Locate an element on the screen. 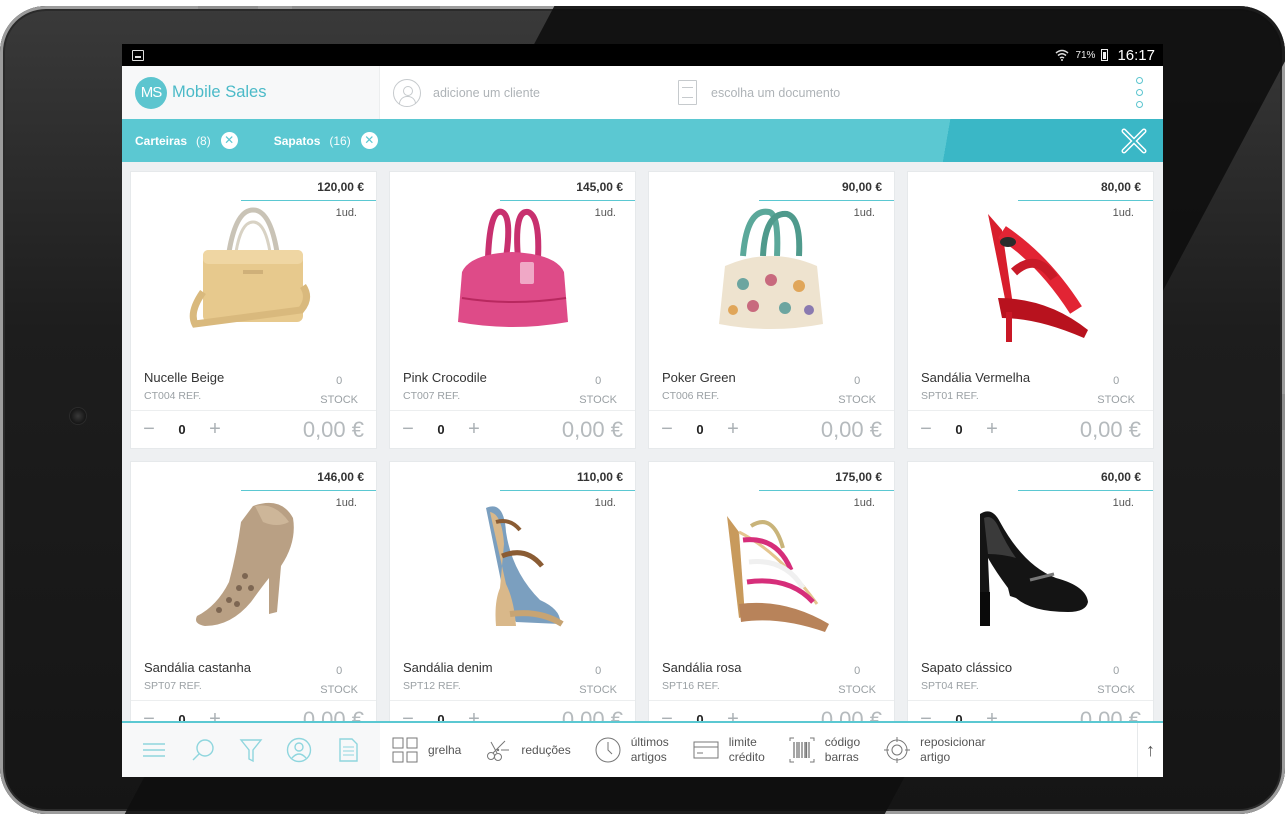 This screenshot has height=818, width=1285. toolbar-discounts-button: reduções is located at coordinates (522, 750).